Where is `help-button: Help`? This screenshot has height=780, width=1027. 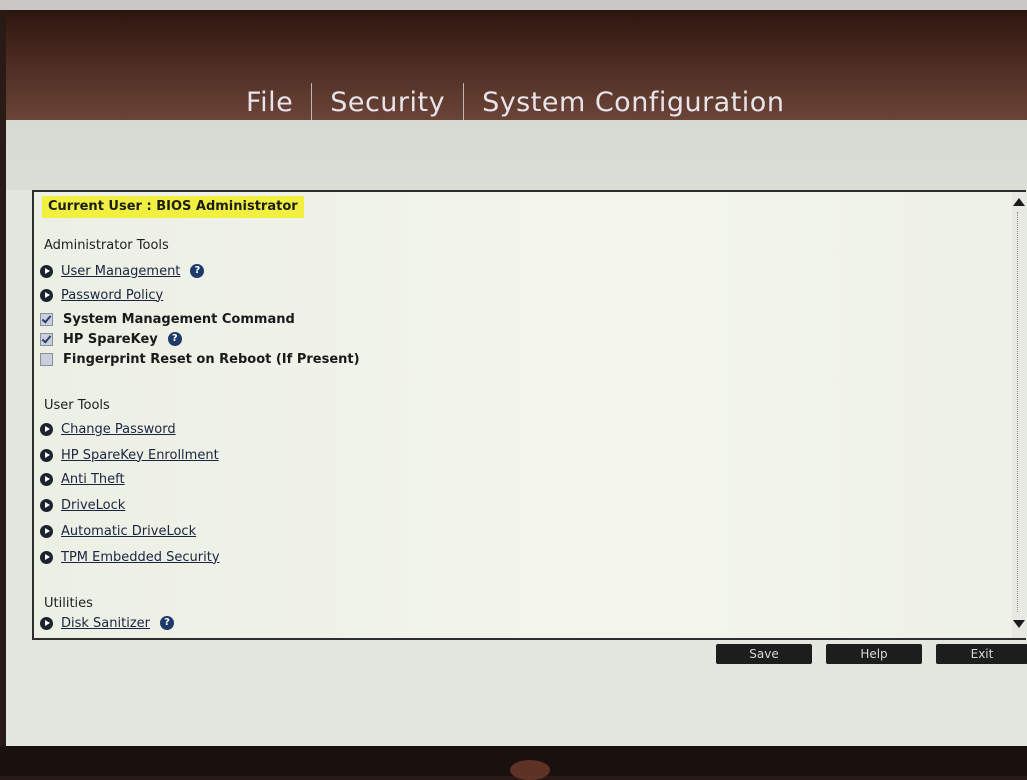
help-button: Help is located at coordinates (874, 654).